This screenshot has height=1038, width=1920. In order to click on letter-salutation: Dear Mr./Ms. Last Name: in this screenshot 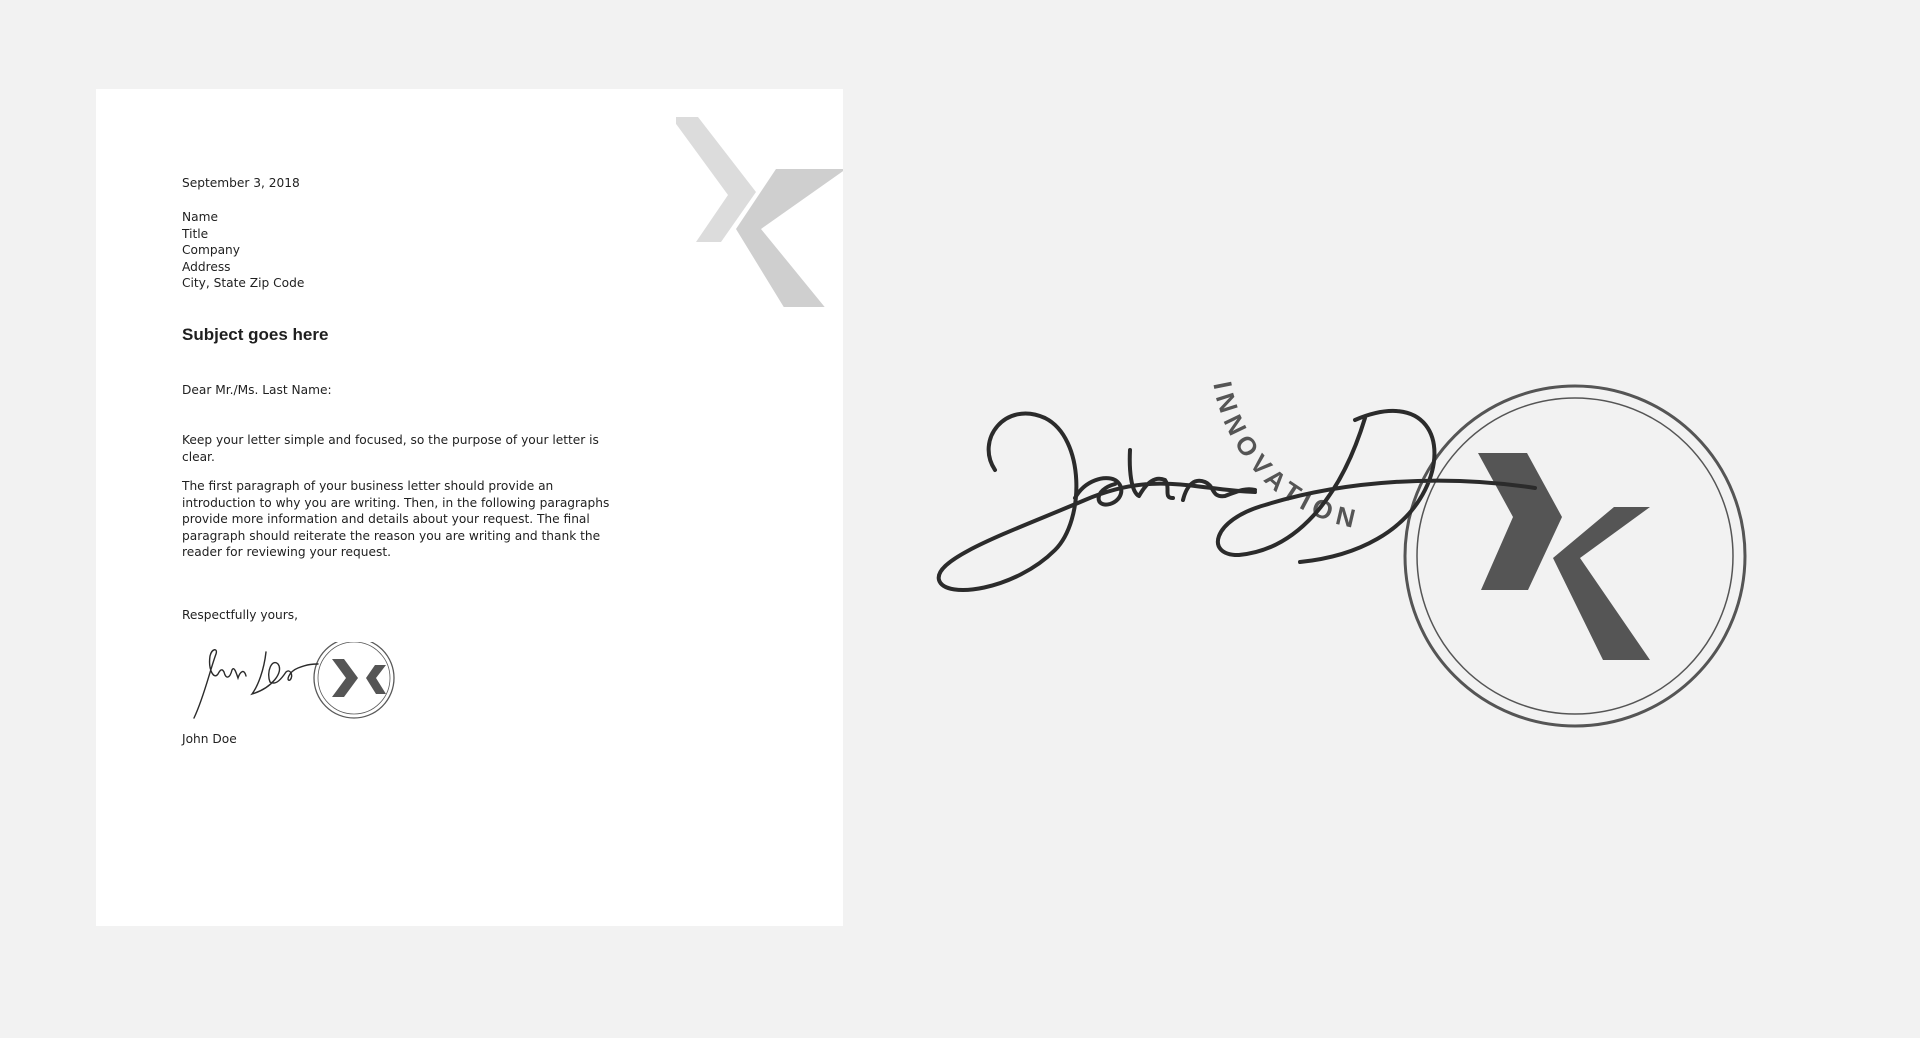, I will do `click(257, 390)`.